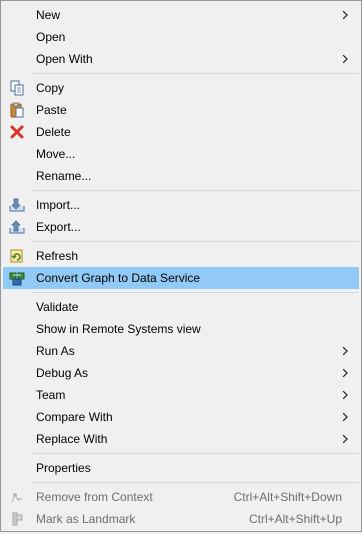 This screenshot has width=362, height=534. Describe the element at coordinates (181, 373) in the screenshot. I see `menu-item-debug-as: Debug As` at that location.